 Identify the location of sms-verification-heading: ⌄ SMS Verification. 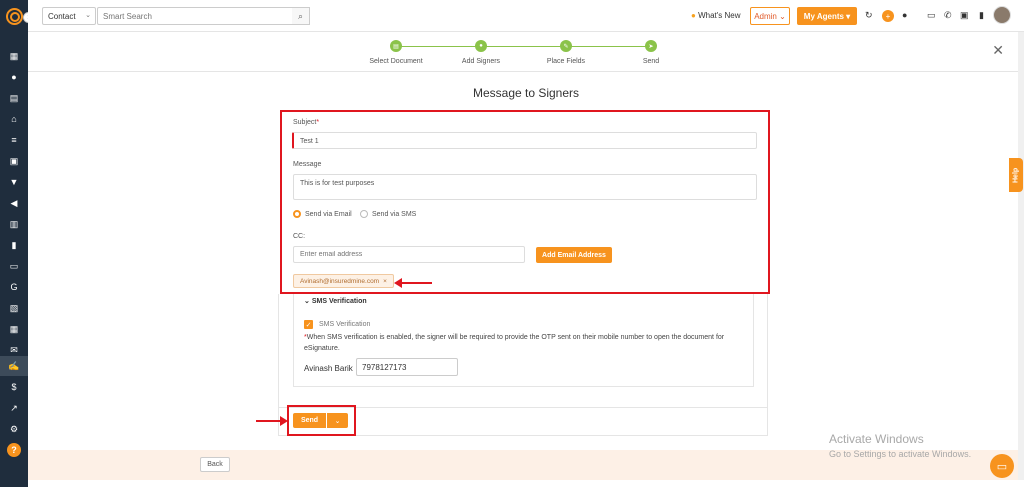
(335, 301).